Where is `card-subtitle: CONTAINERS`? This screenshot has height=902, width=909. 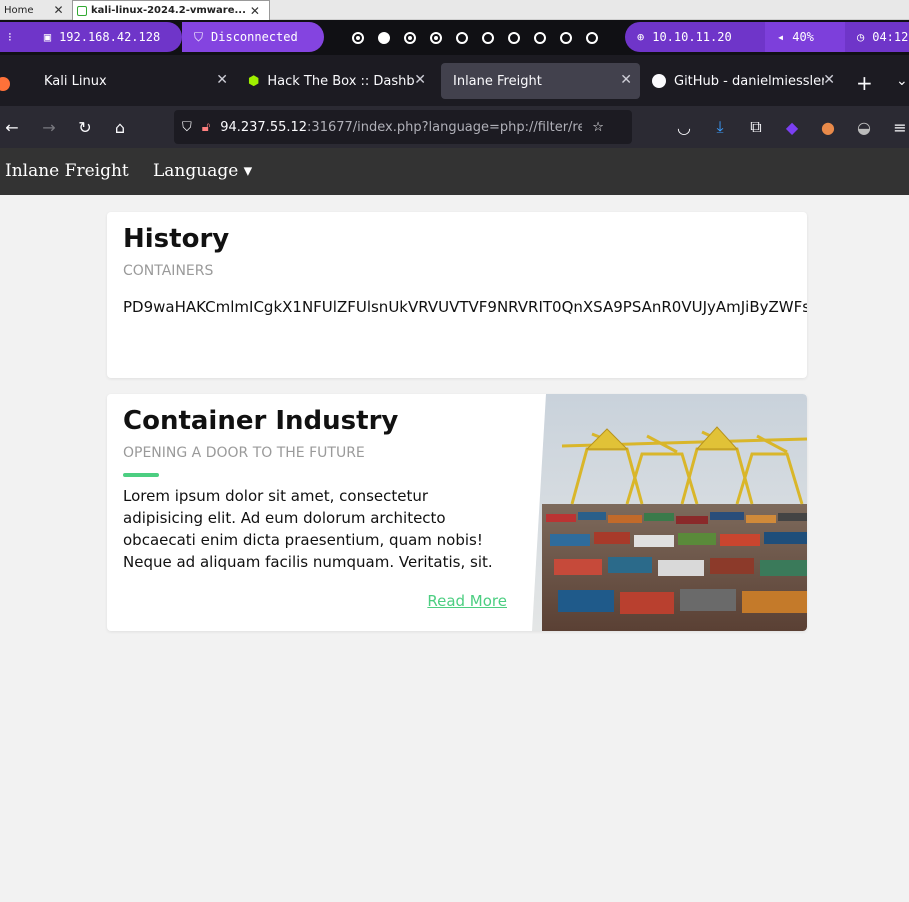 card-subtitle: CONTAINERS is located at coordinates (168, 271).